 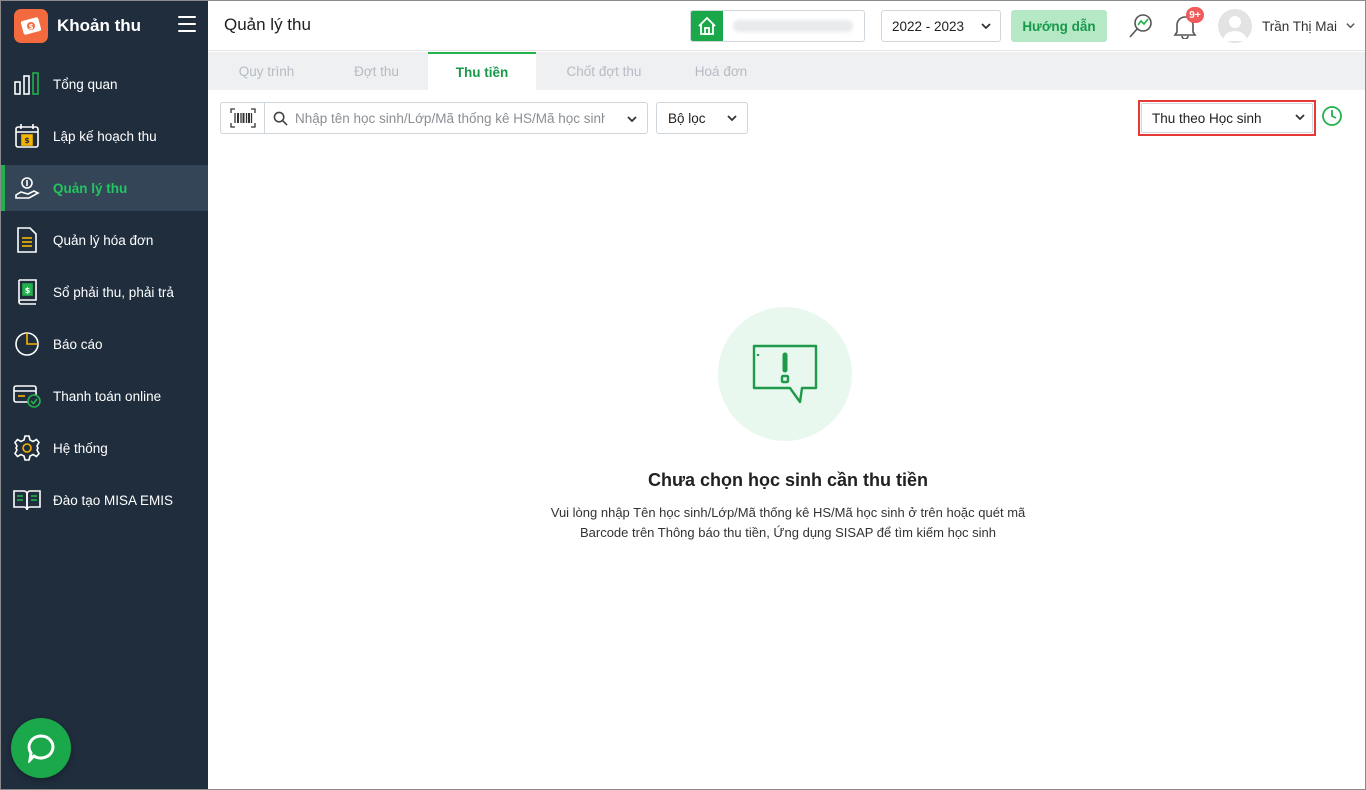 What do you see at coordinates (1235, 26) in the screenshot?
I see `avatar` at bounding box center [1235, 26].